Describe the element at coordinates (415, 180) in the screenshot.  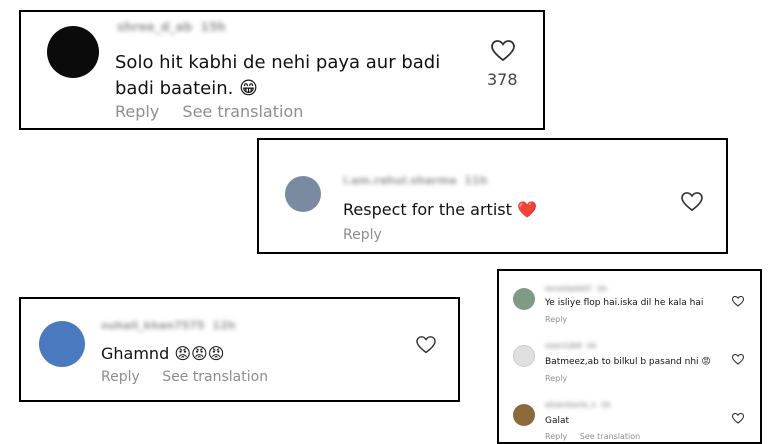
I see `comment-username: i.am.rahul.sharma 11h` at that location.